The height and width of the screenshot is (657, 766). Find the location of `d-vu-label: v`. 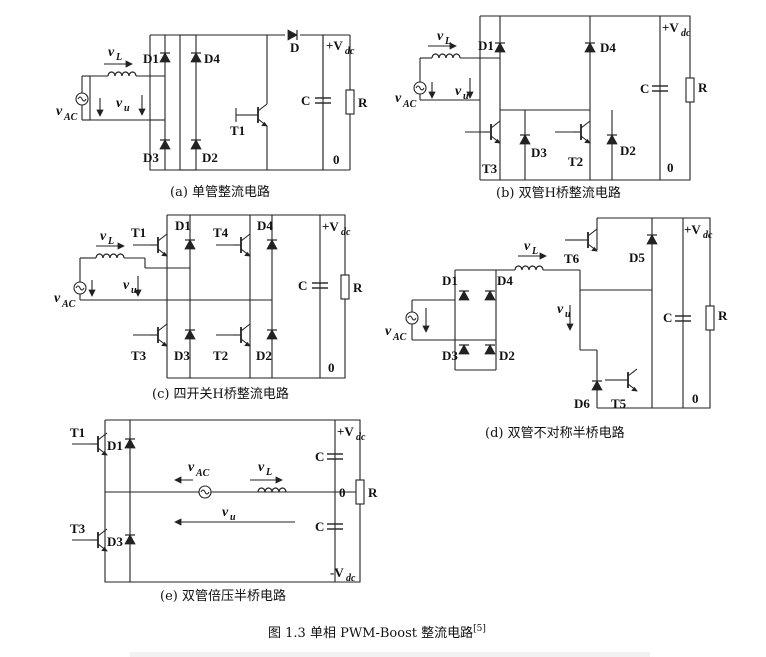

d-vu-label: v is located at coordinates (560, 309).